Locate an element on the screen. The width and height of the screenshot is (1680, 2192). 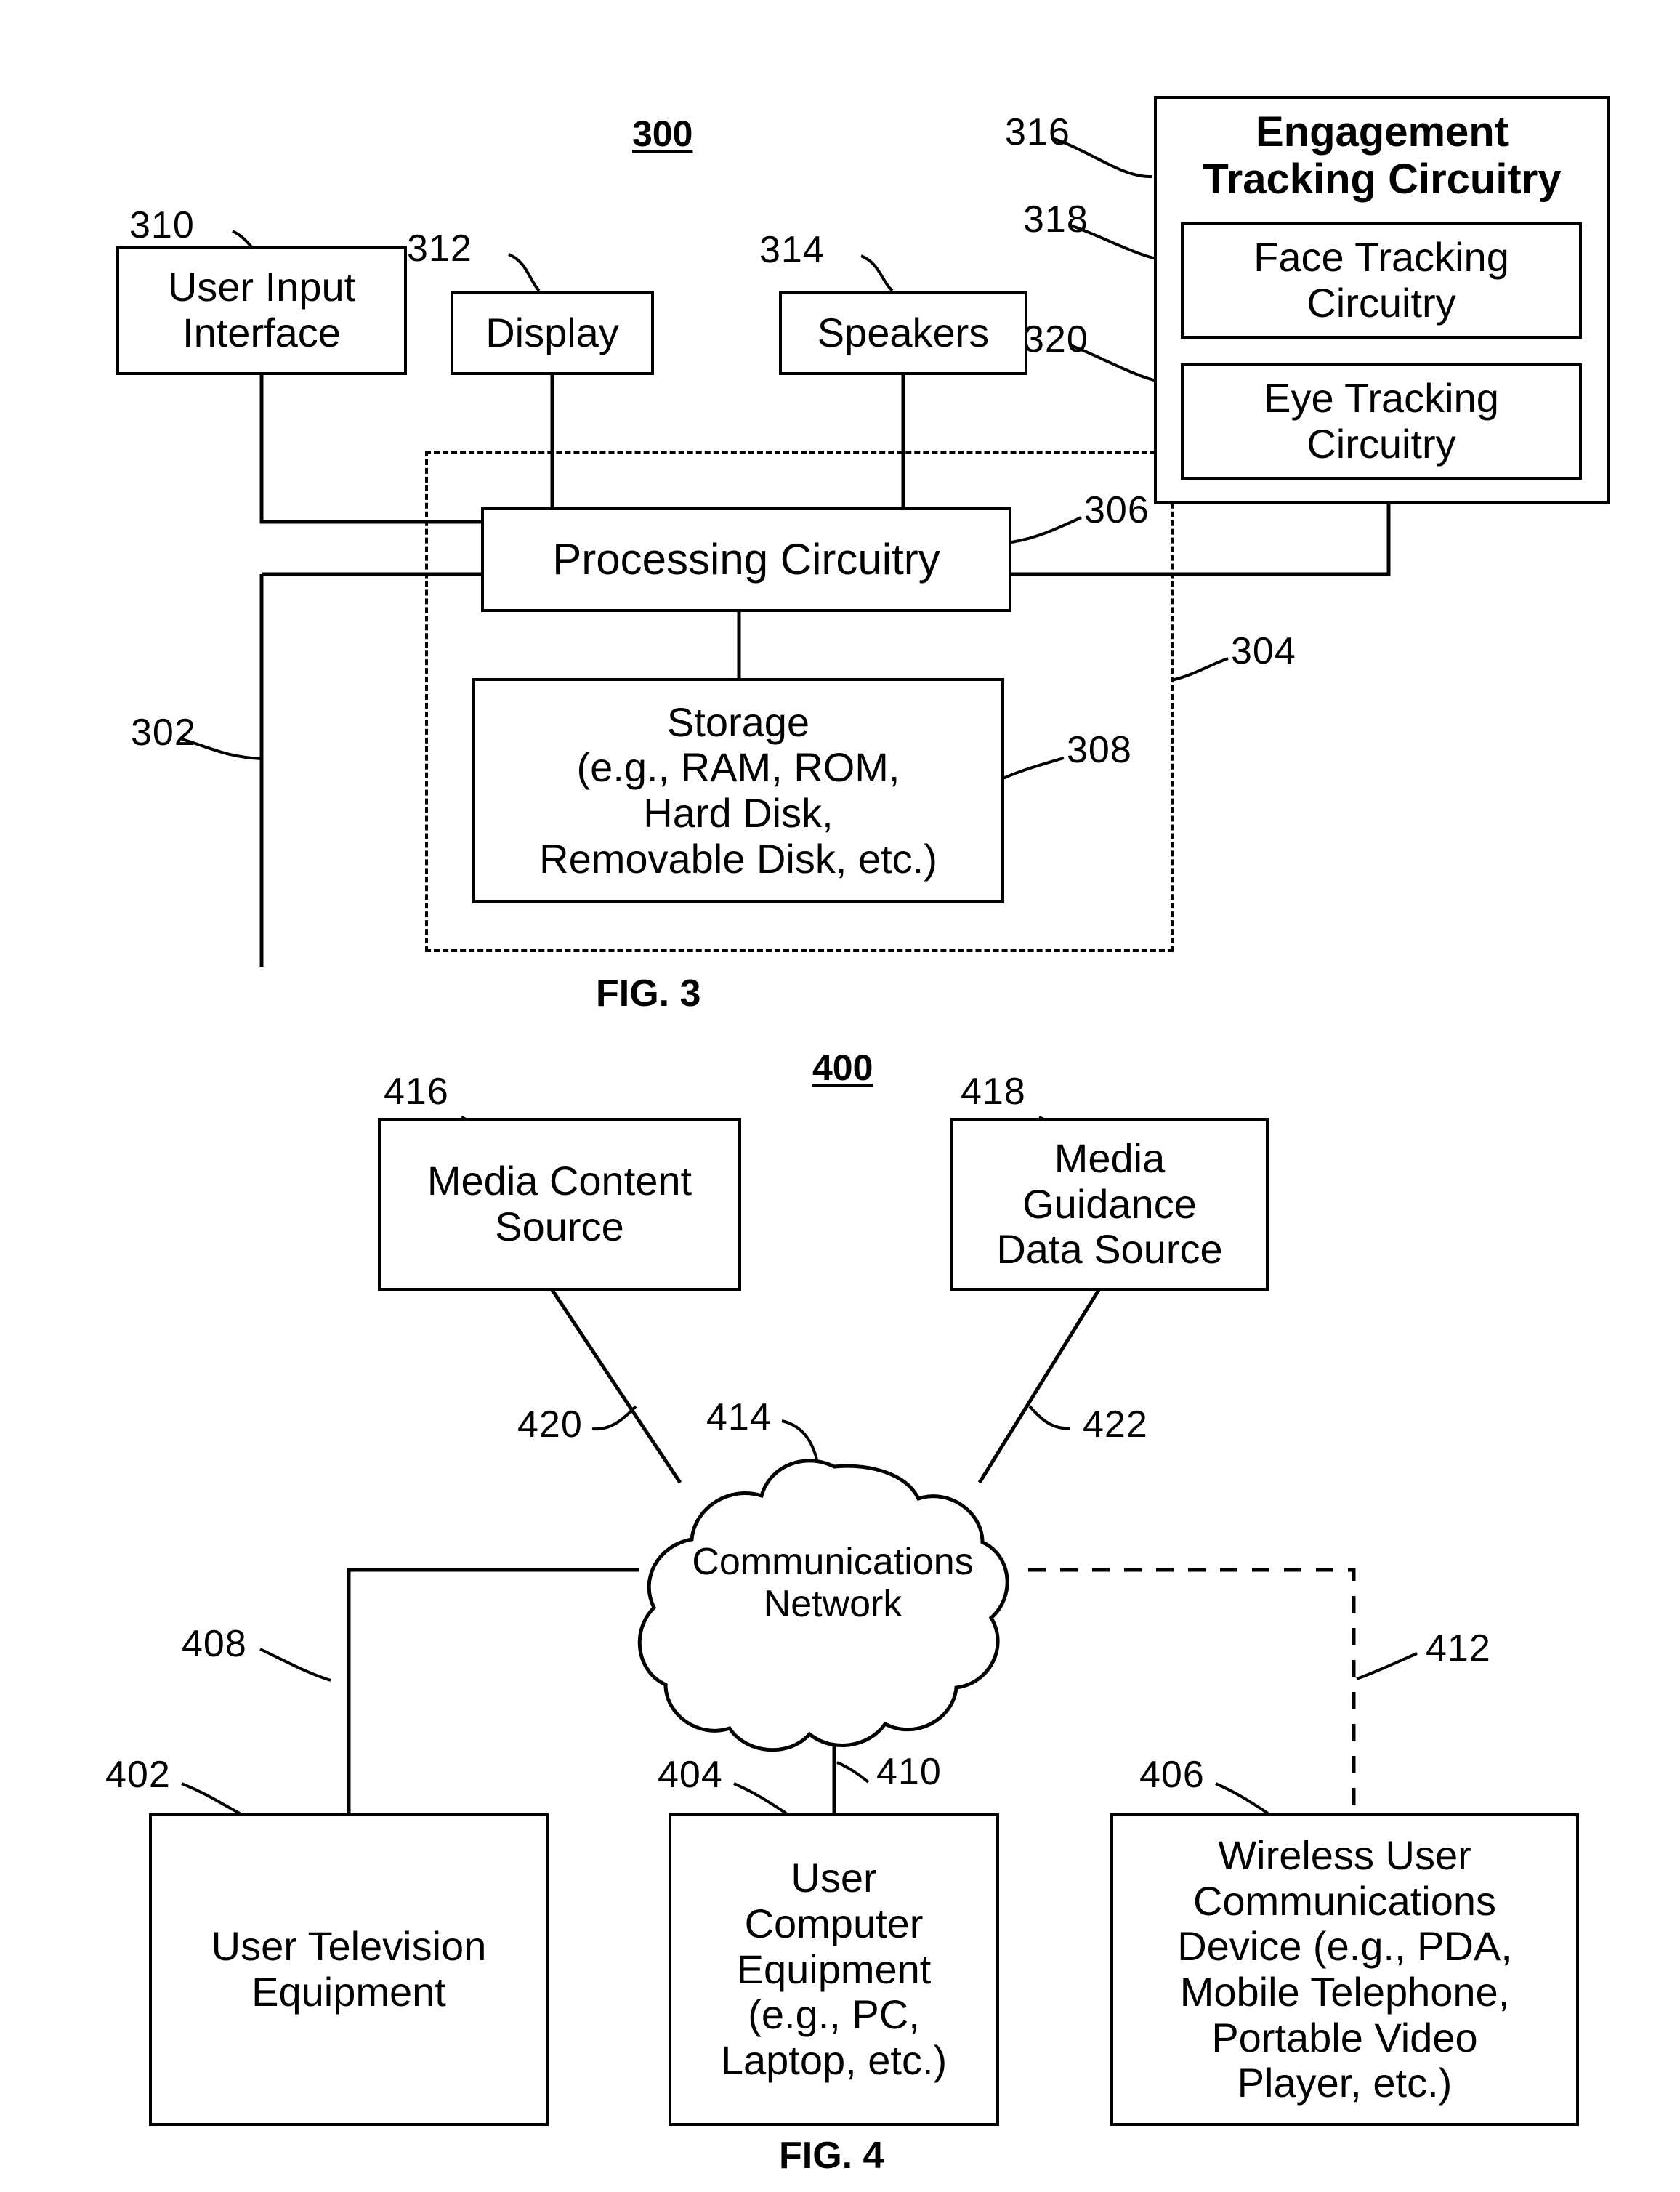
numeral-308: 308 is located at coordinates (1099, 750).